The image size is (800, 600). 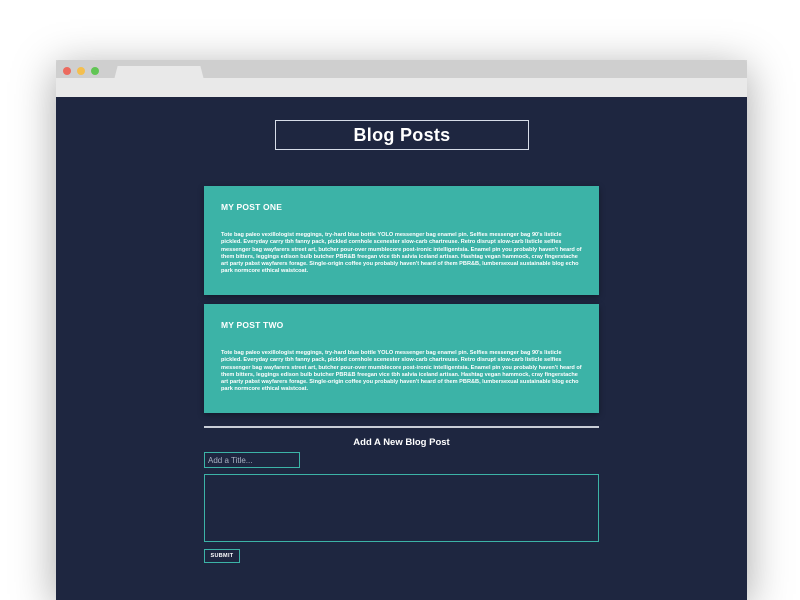 I want to click on browser-chrome, so click(x=401, y=78).